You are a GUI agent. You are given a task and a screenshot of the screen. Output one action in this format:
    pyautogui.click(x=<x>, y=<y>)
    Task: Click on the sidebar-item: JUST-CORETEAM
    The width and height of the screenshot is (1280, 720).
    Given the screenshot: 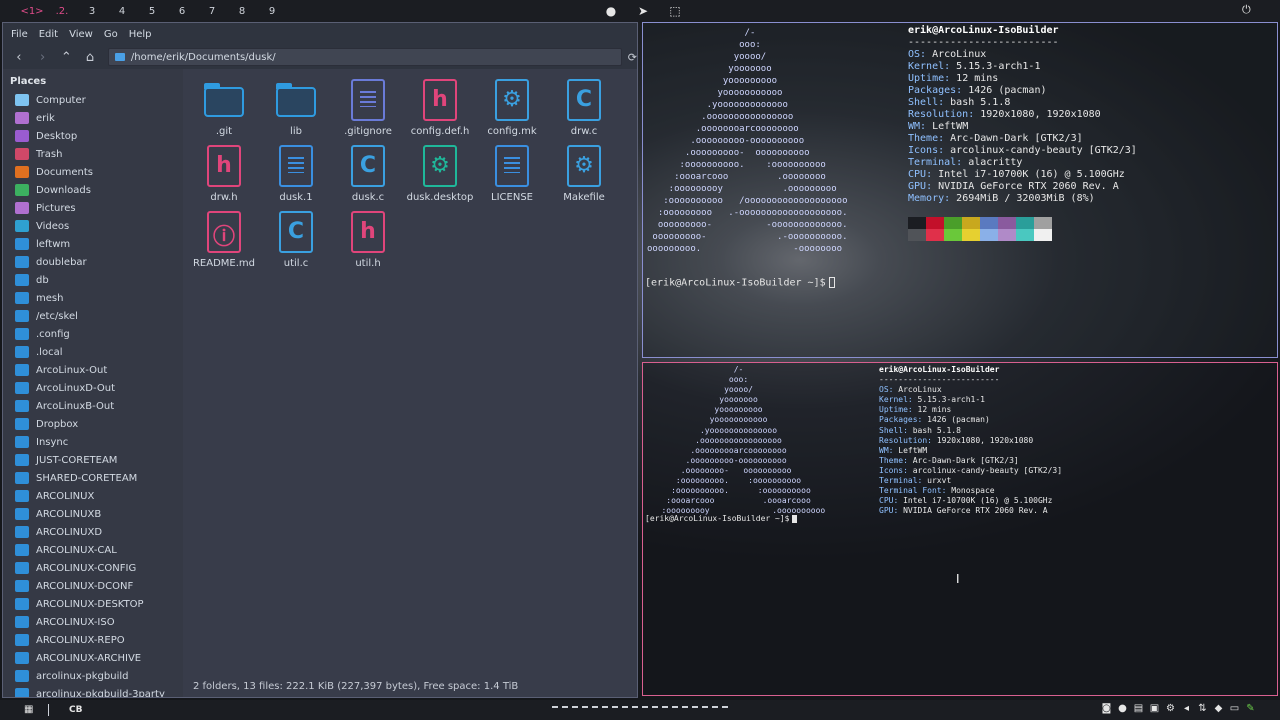 What is the action you would take?
    pyautogui.click(x=93, y=460)
    